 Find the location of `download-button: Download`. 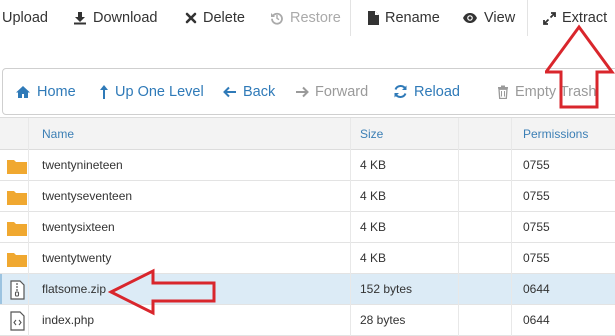

download-button: Download is located at coordinates (115, 18).